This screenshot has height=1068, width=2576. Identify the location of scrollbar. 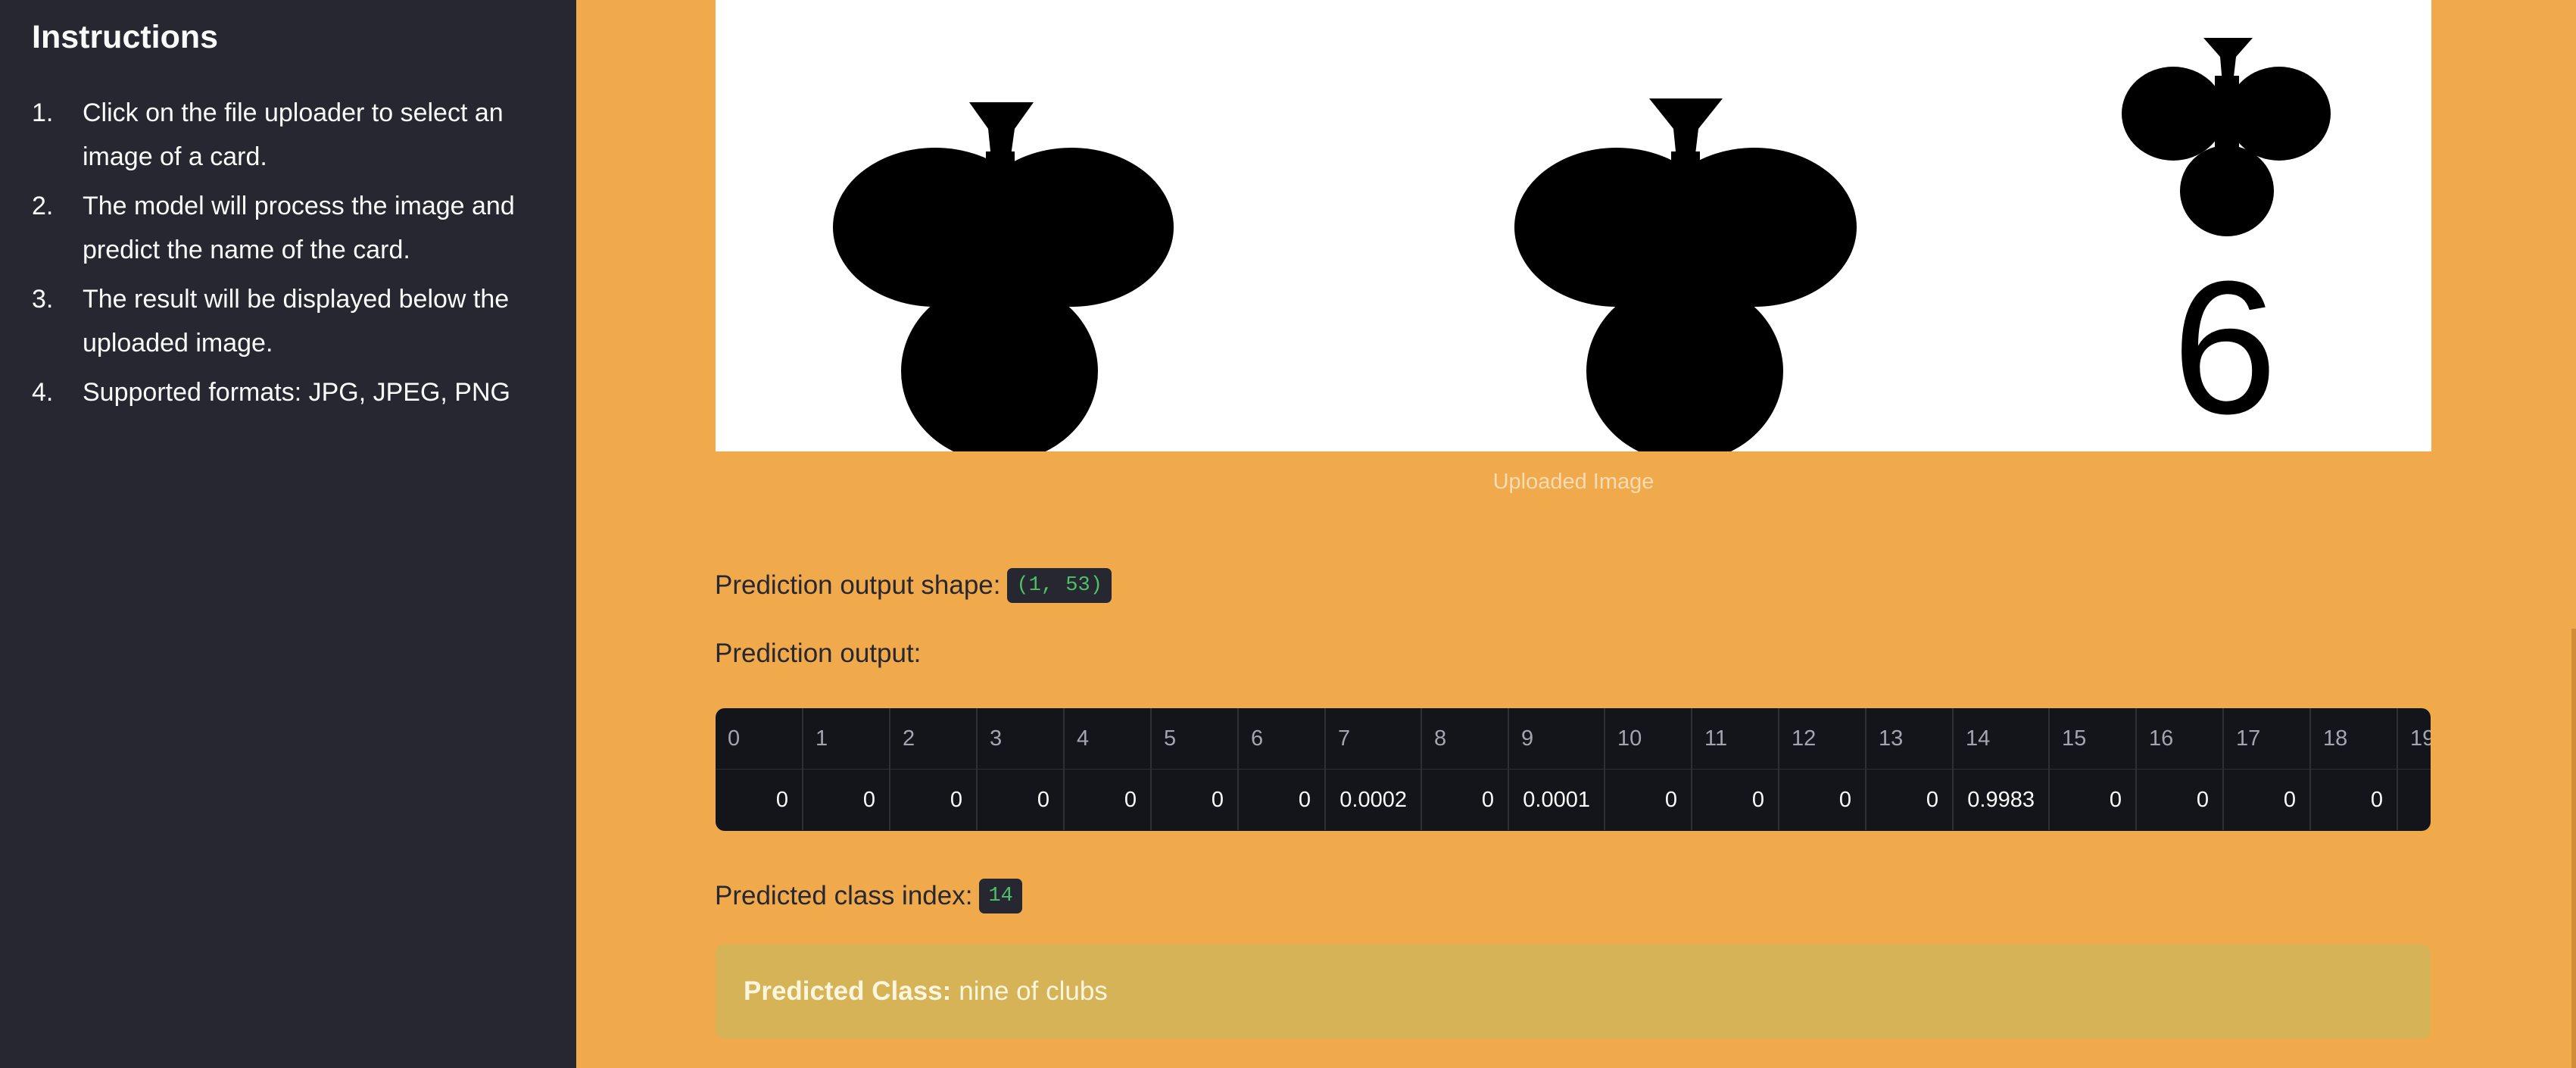
(2573, 848).